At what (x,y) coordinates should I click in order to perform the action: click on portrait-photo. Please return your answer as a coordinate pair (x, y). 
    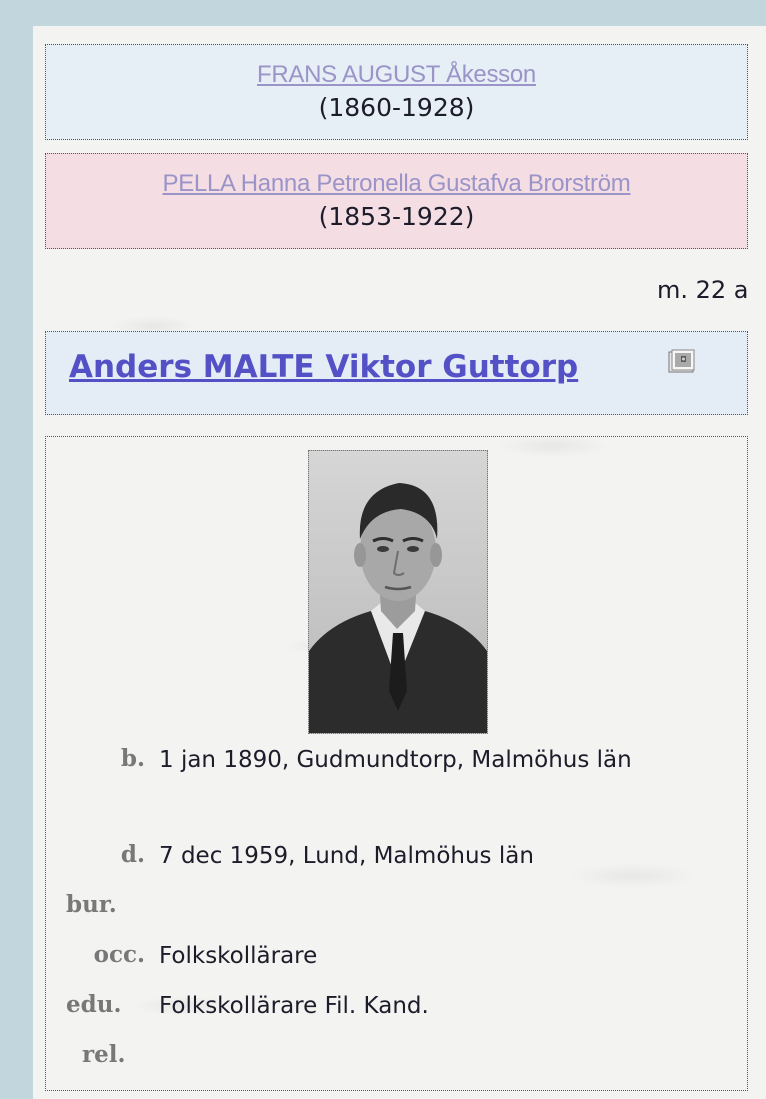
    Looking at the image, I should click on (398, 592).